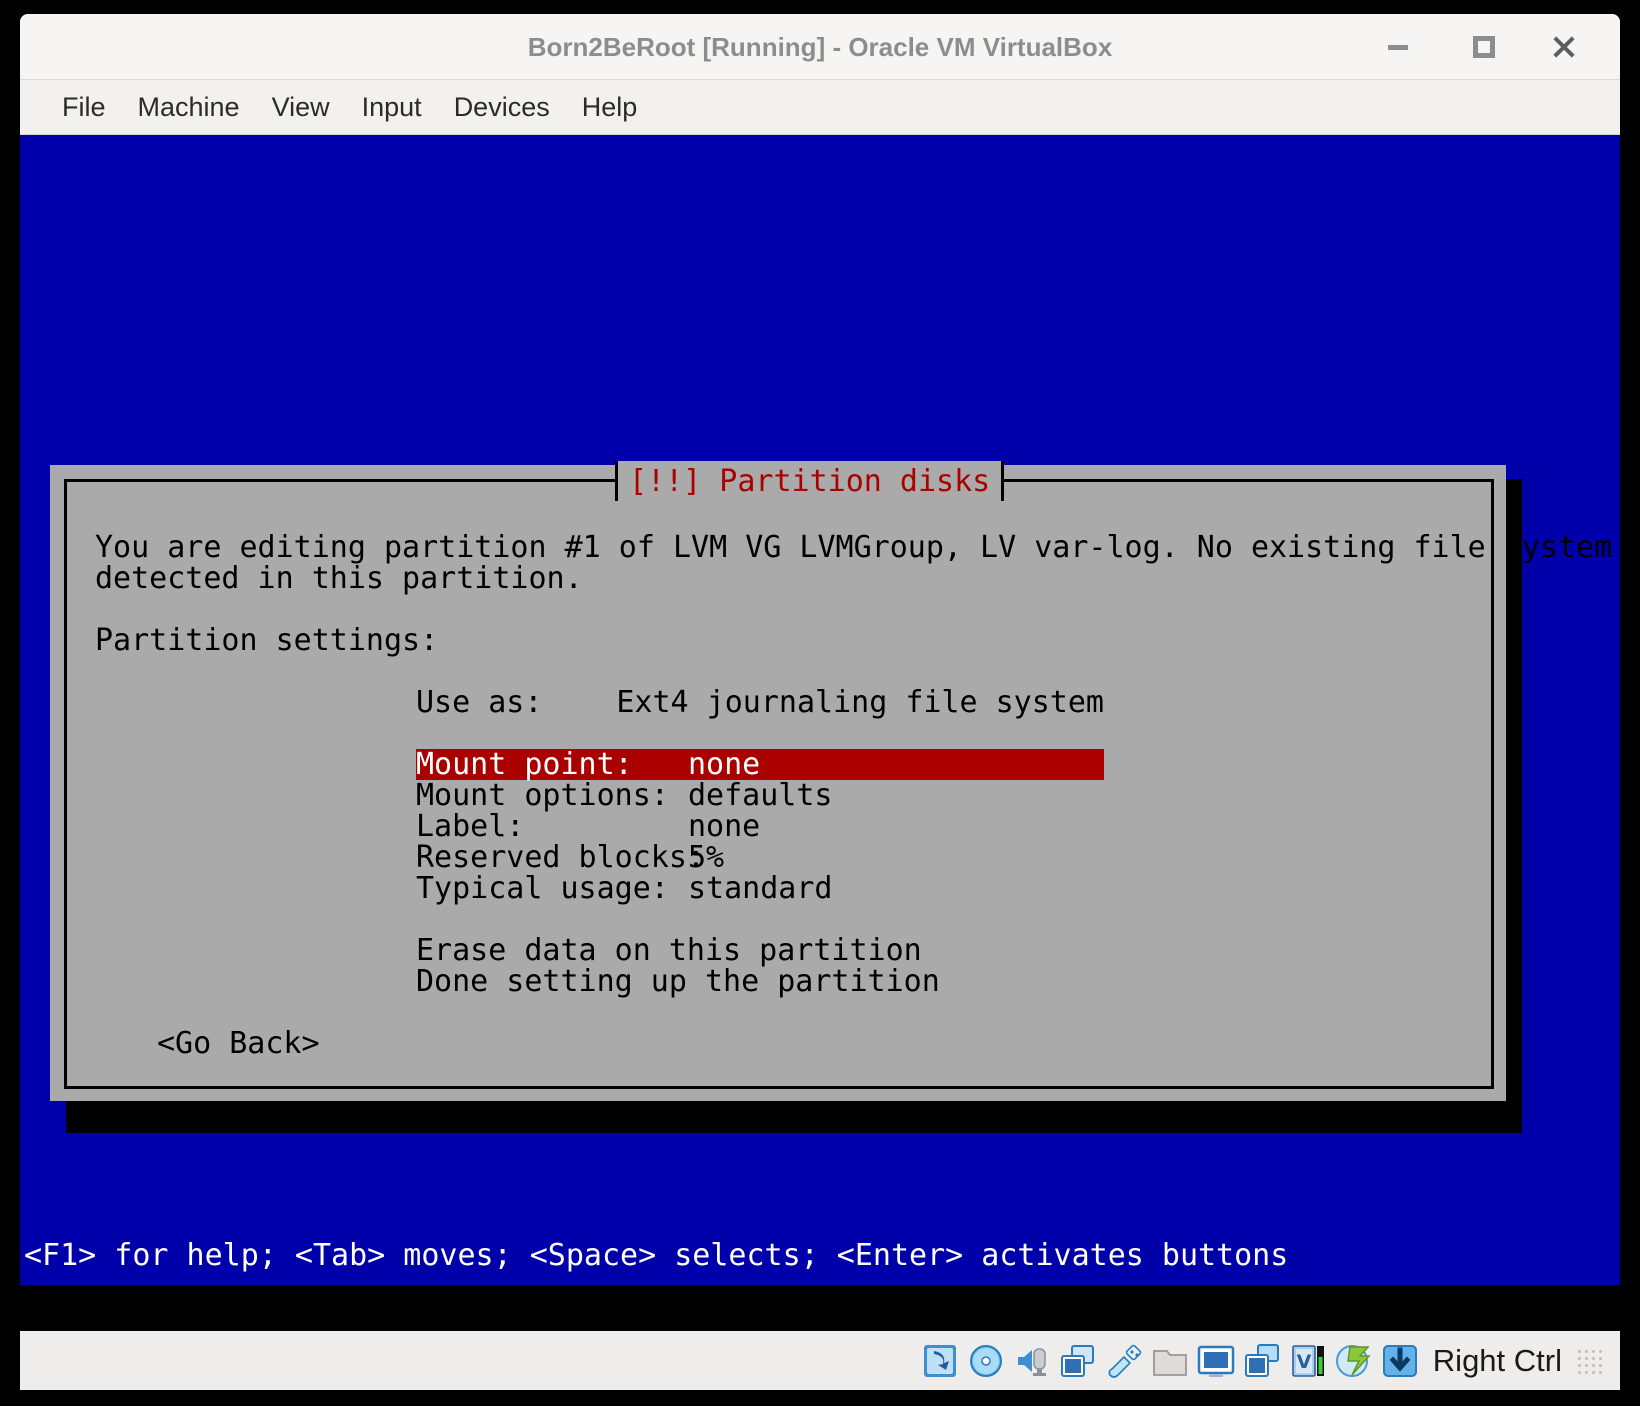 The image size is (1640, 1406). I want to click on menu-item-input: Input, so click(392, 107).